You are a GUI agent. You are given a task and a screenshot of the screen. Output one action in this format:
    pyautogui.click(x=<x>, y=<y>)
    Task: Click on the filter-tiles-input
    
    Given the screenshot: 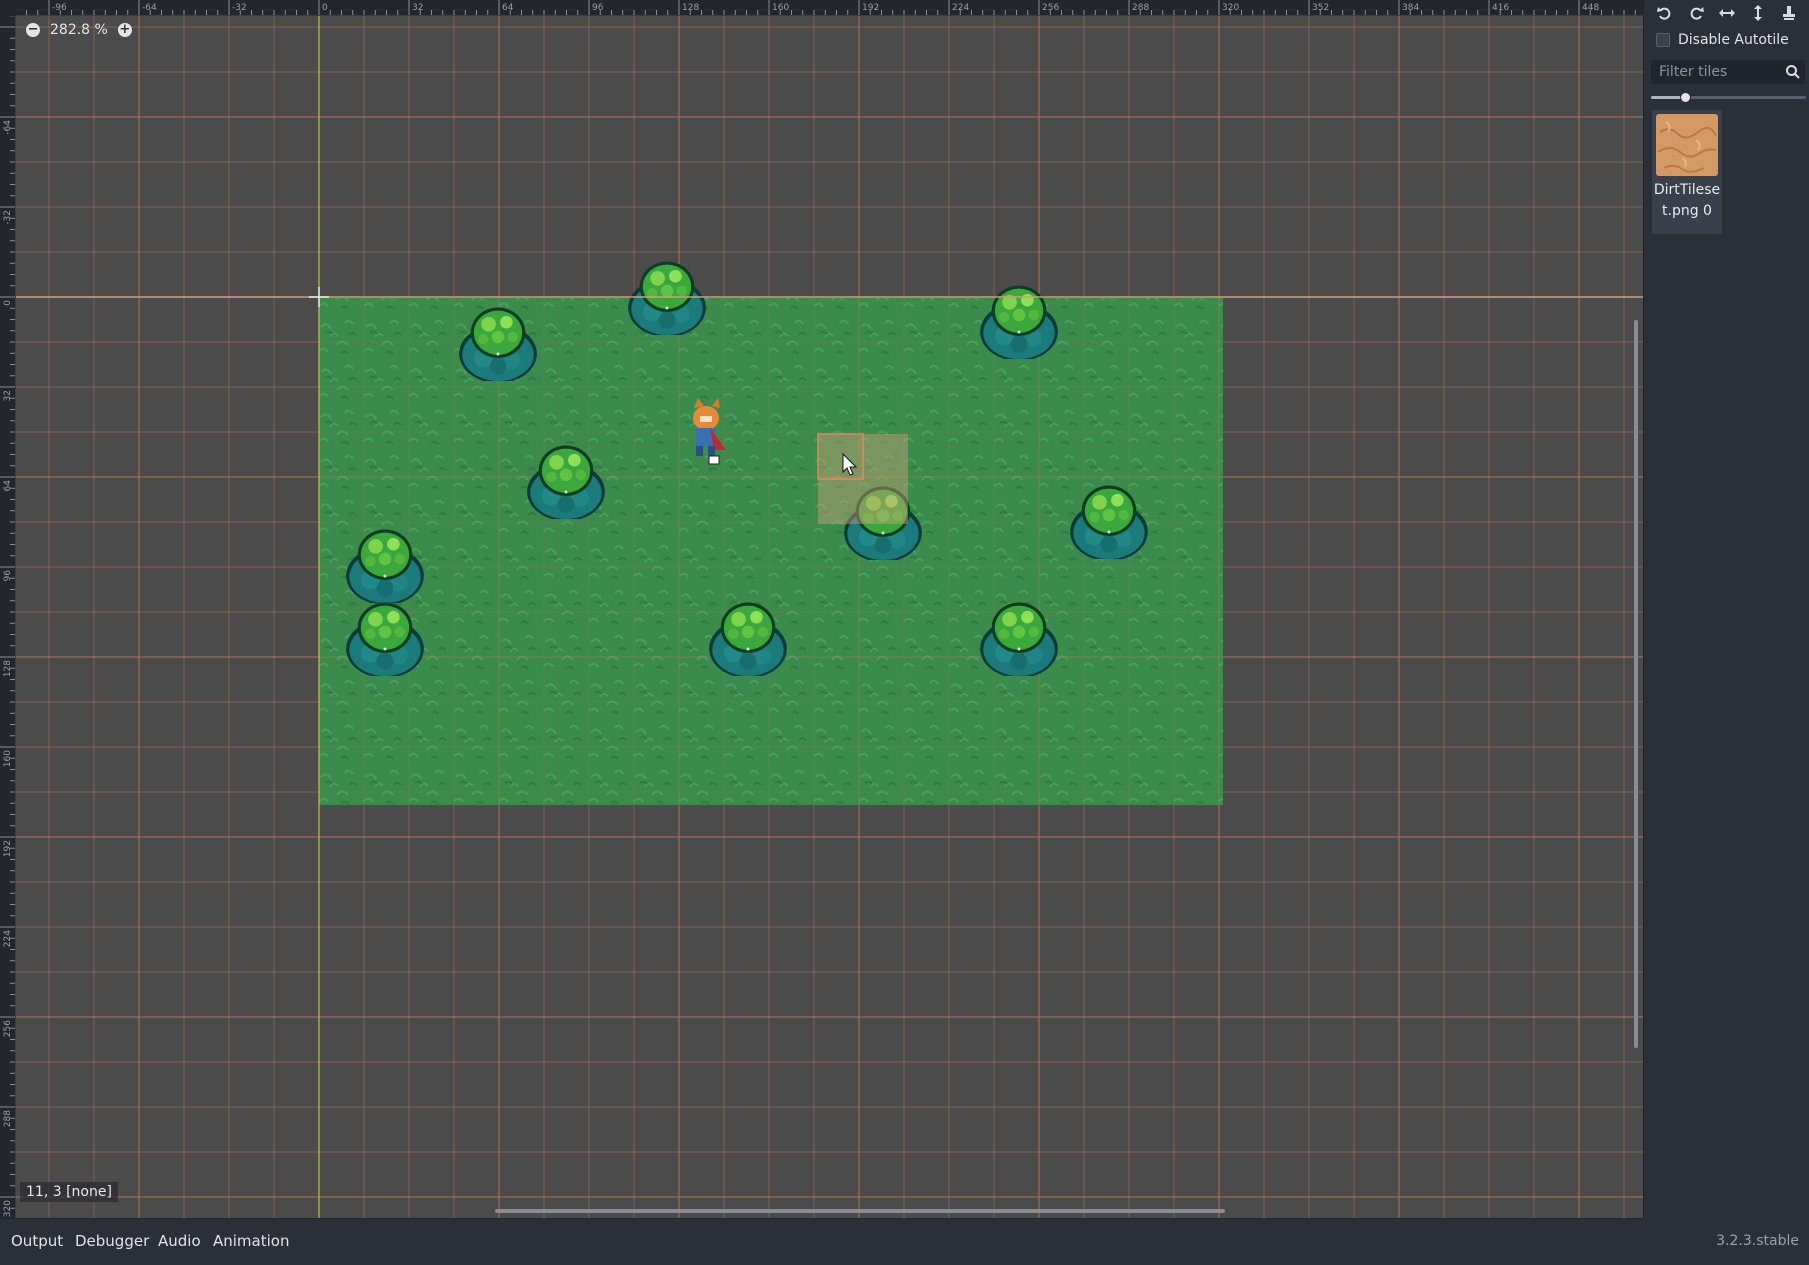 What is the action you would take?
    pyautogui.click(x=1717, y=72)
    